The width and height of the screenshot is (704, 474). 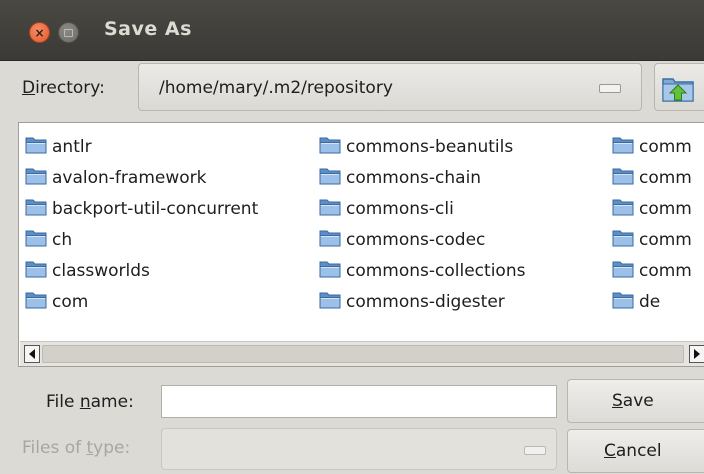 I want to click on files-of-type-combobox, so click(x=359, y=449).